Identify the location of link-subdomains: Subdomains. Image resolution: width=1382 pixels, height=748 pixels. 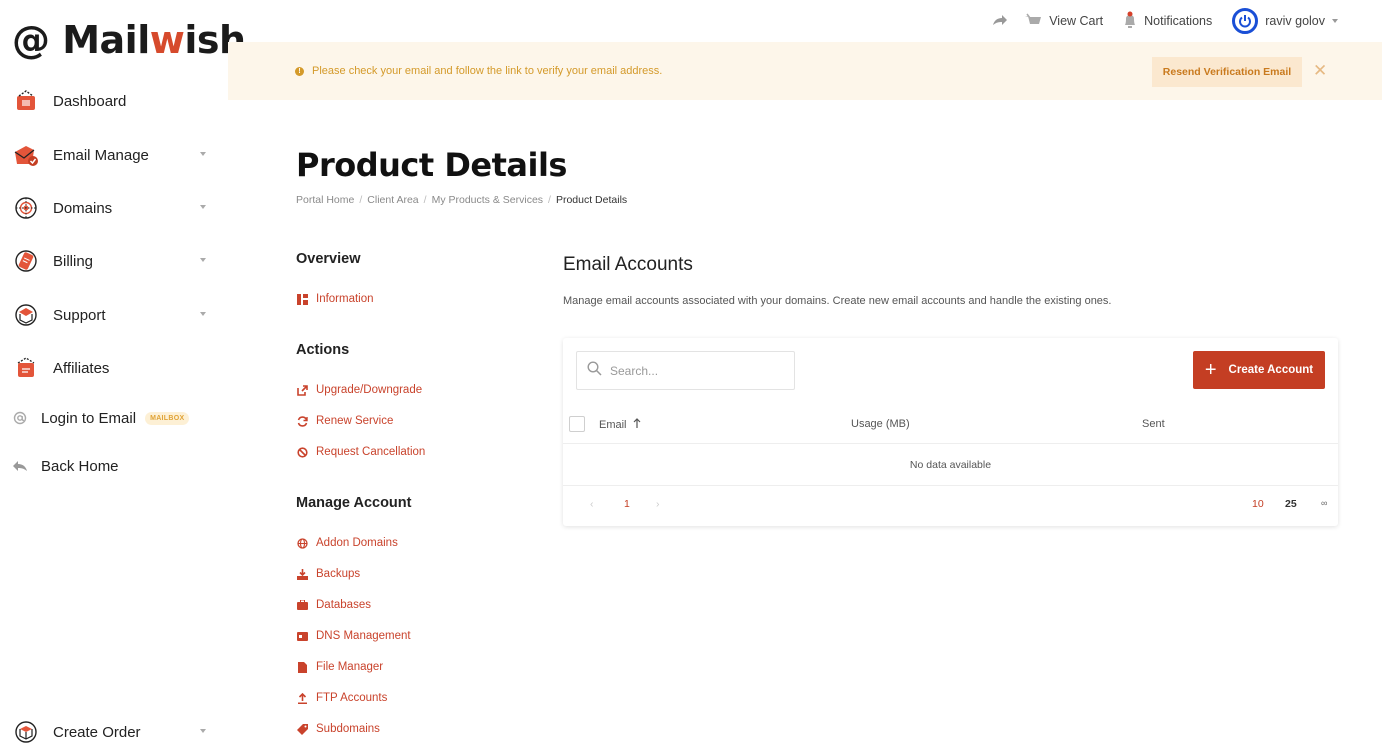
(338, 729).